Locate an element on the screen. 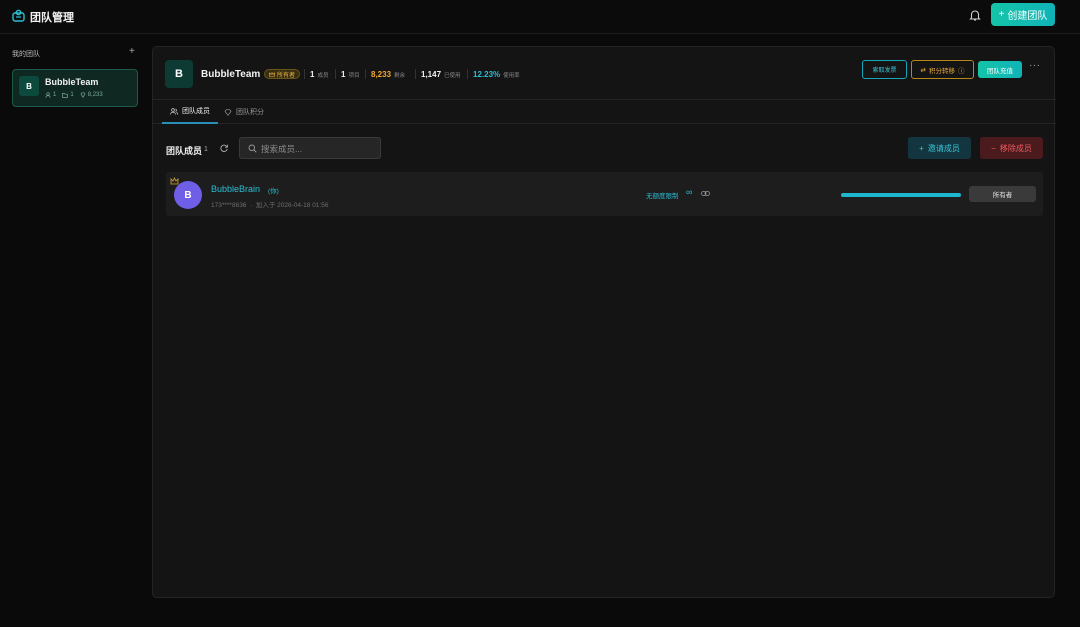 The image size is (1080, 627). credits-stat: 8,233 is located at coordinates (91, 95).